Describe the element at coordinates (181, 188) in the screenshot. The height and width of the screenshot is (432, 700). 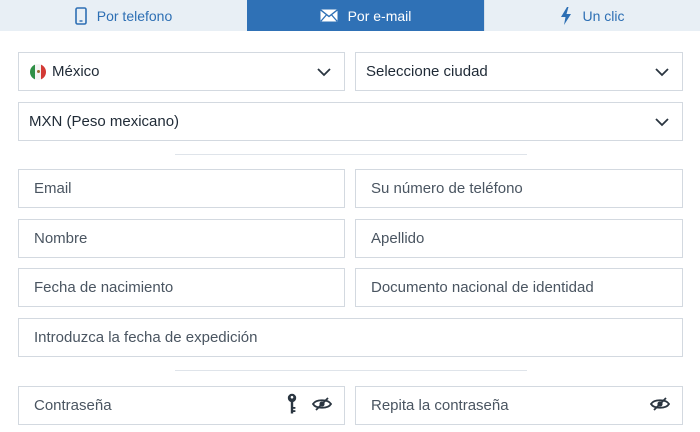
I see `email-field: Email` at that location.